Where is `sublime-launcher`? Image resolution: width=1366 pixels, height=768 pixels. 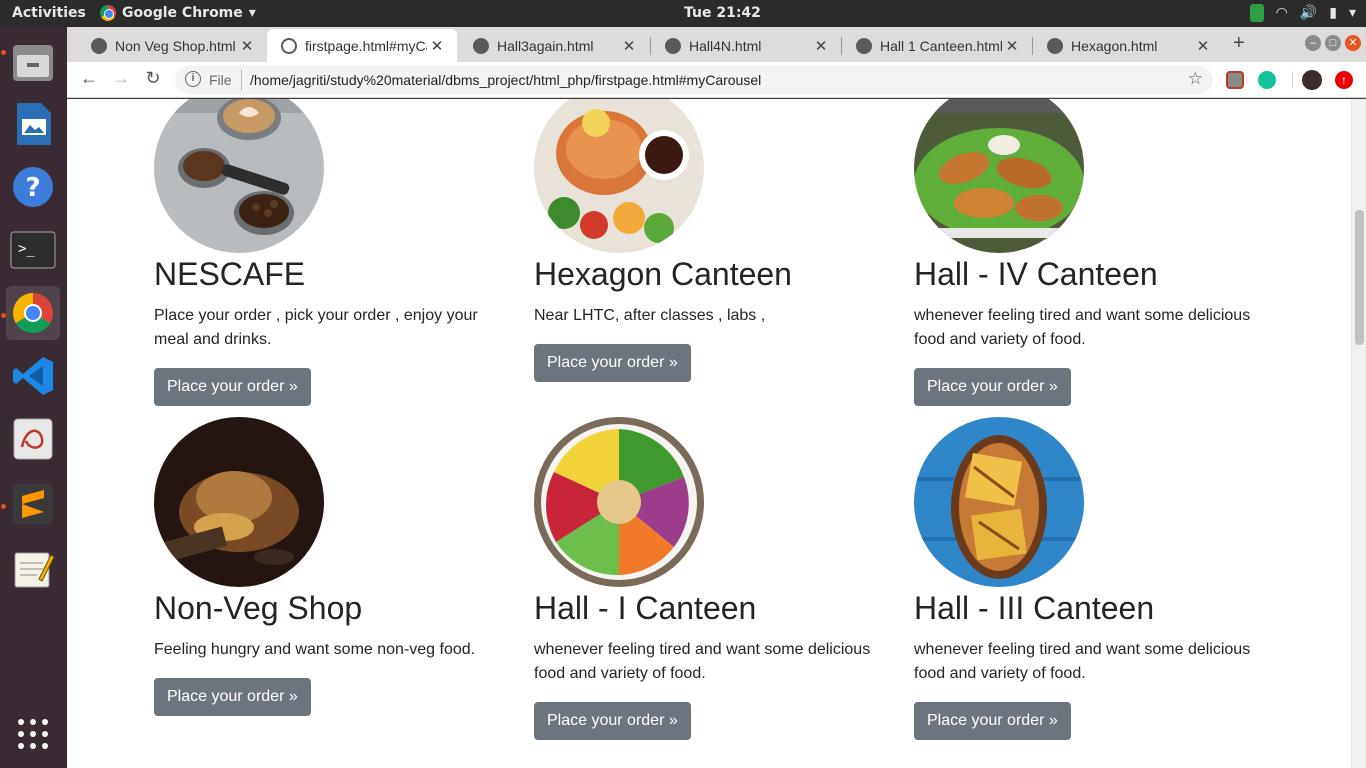
sublime-launcher is located at coordinates (33, 504).